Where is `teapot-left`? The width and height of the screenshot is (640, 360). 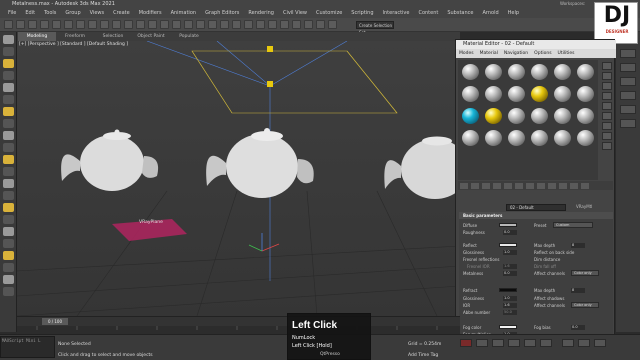 teapot-left is located at coordinates (110, 160).